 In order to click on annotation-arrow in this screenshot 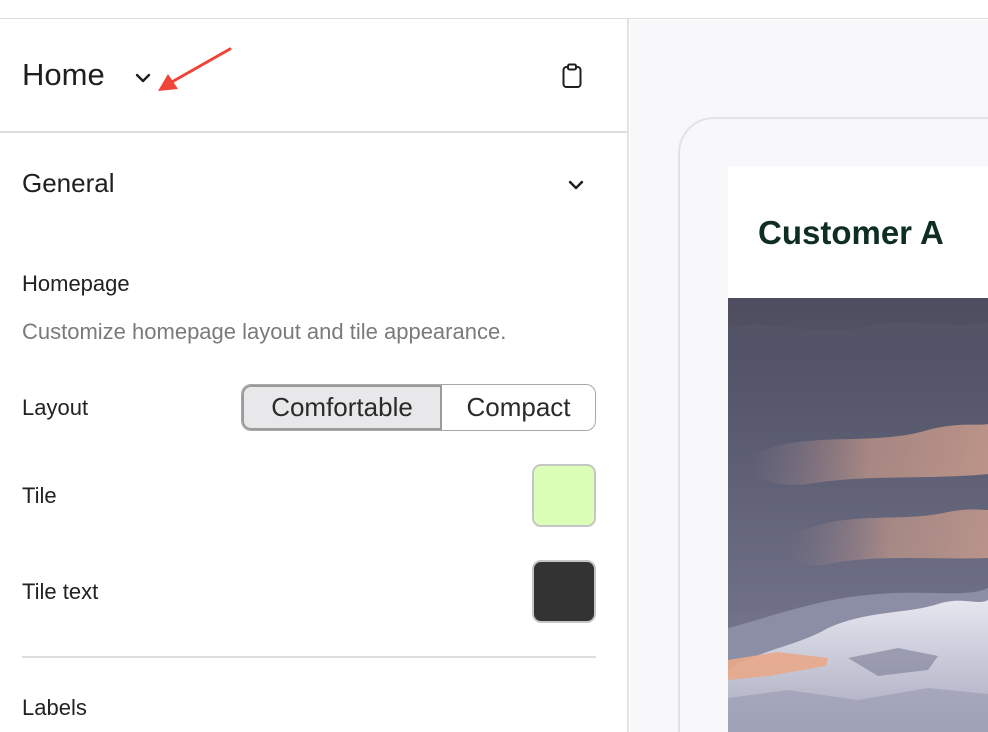, I will do `click(195, 69)`.